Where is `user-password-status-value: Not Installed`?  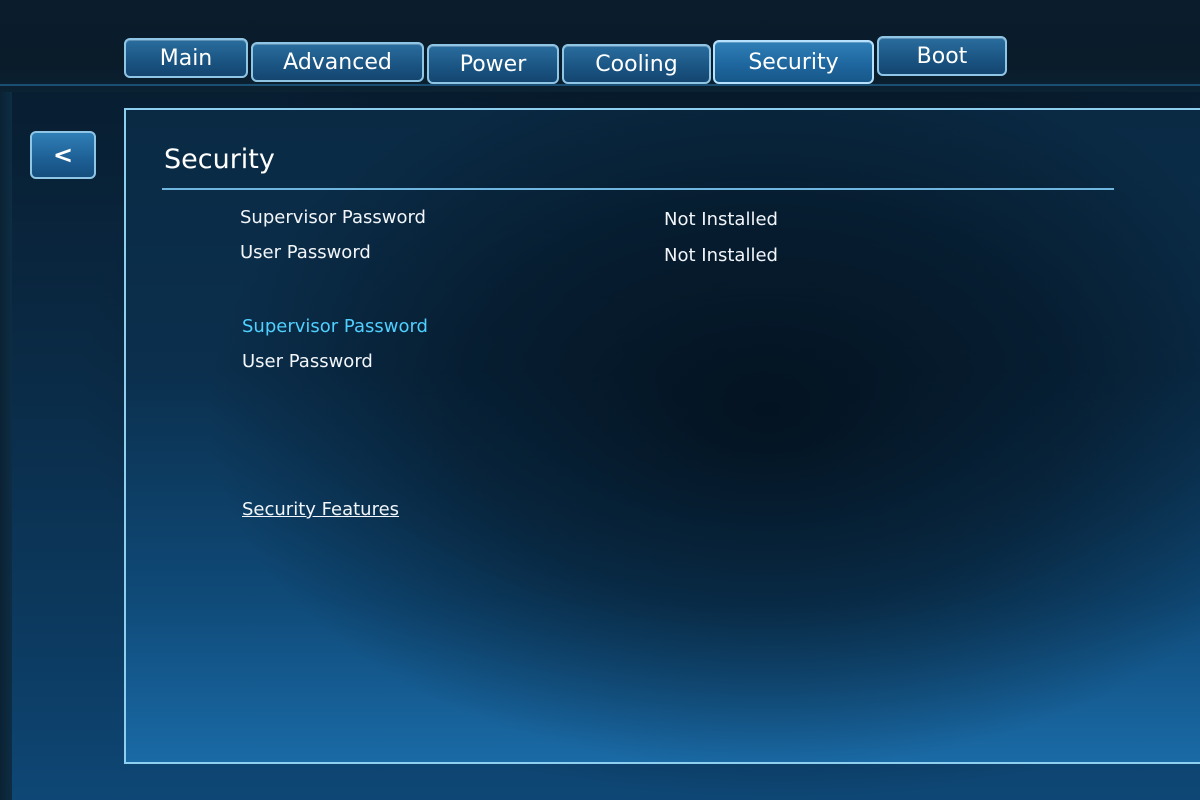
user-password-status-value: Not Installed is located at coordinates (721, 255).